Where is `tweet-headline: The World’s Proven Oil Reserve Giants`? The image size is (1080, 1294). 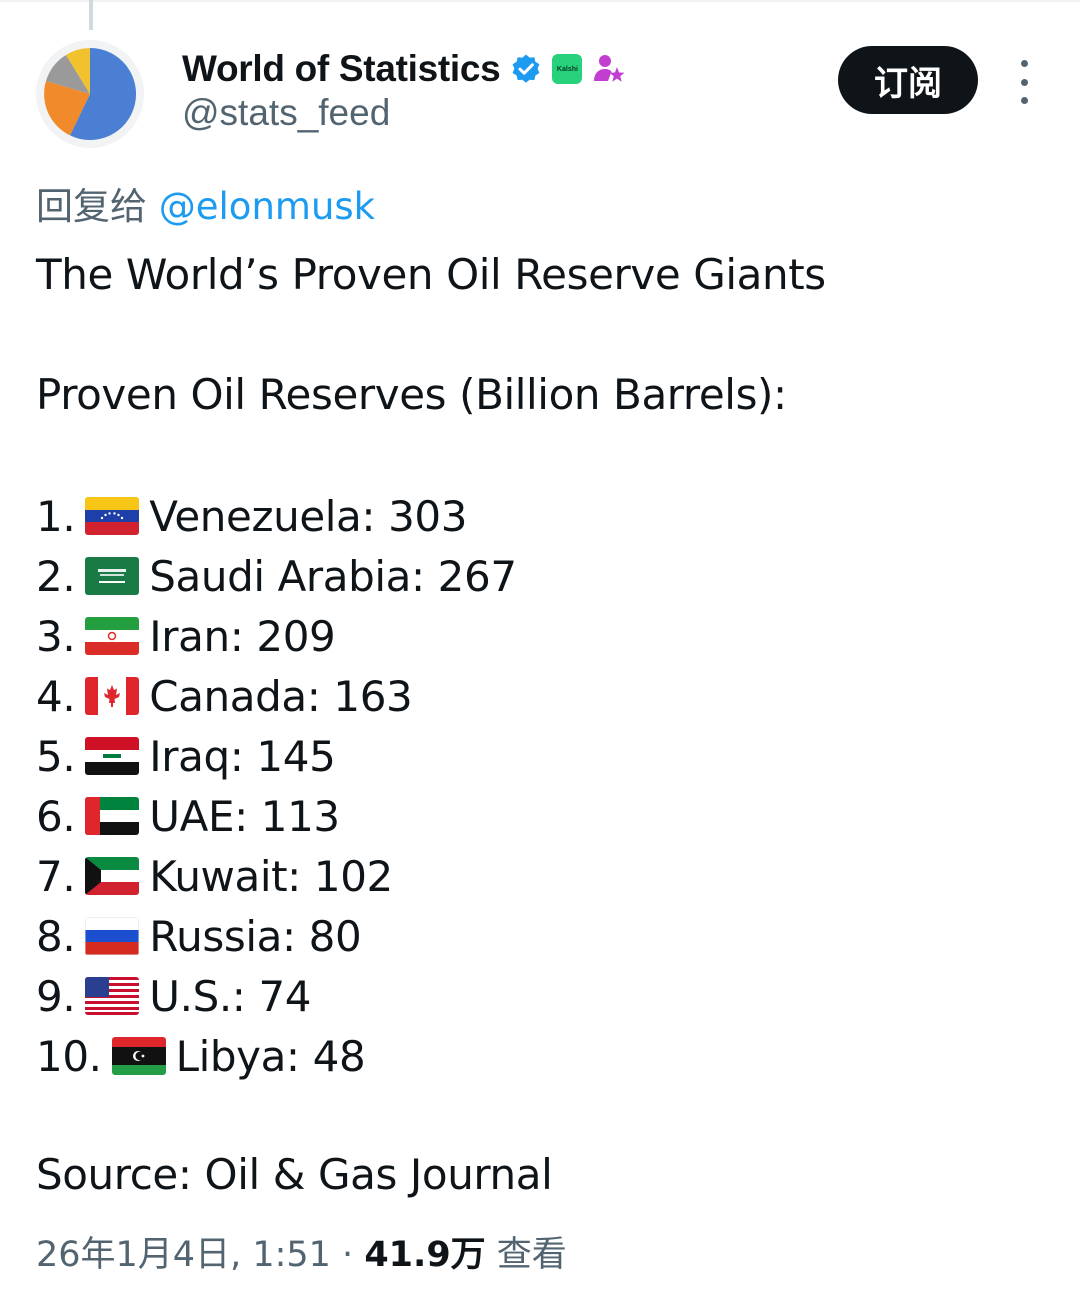
tweet-headline: The World’s Proven Oil Reserve Giants is located at coordinates (431, 274).